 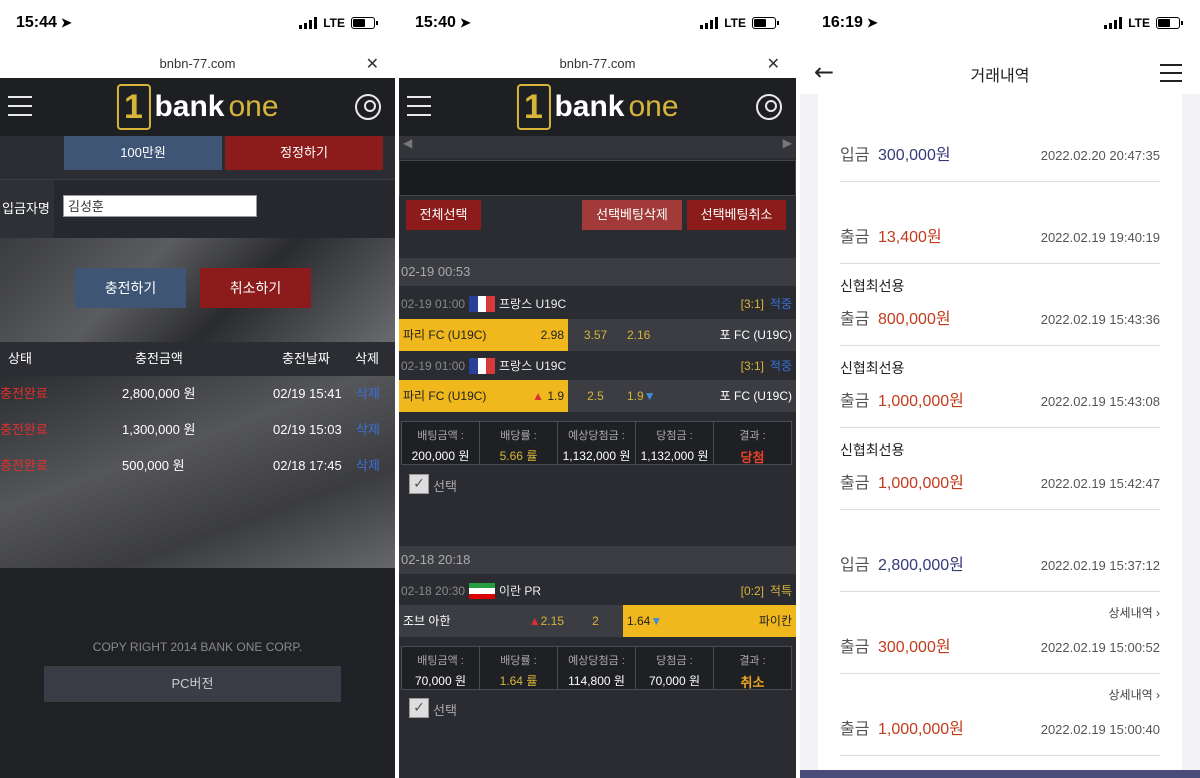 I want to click on away-pick: 1.9▼ 포 FC (U19C), so click(x=709, y=396).